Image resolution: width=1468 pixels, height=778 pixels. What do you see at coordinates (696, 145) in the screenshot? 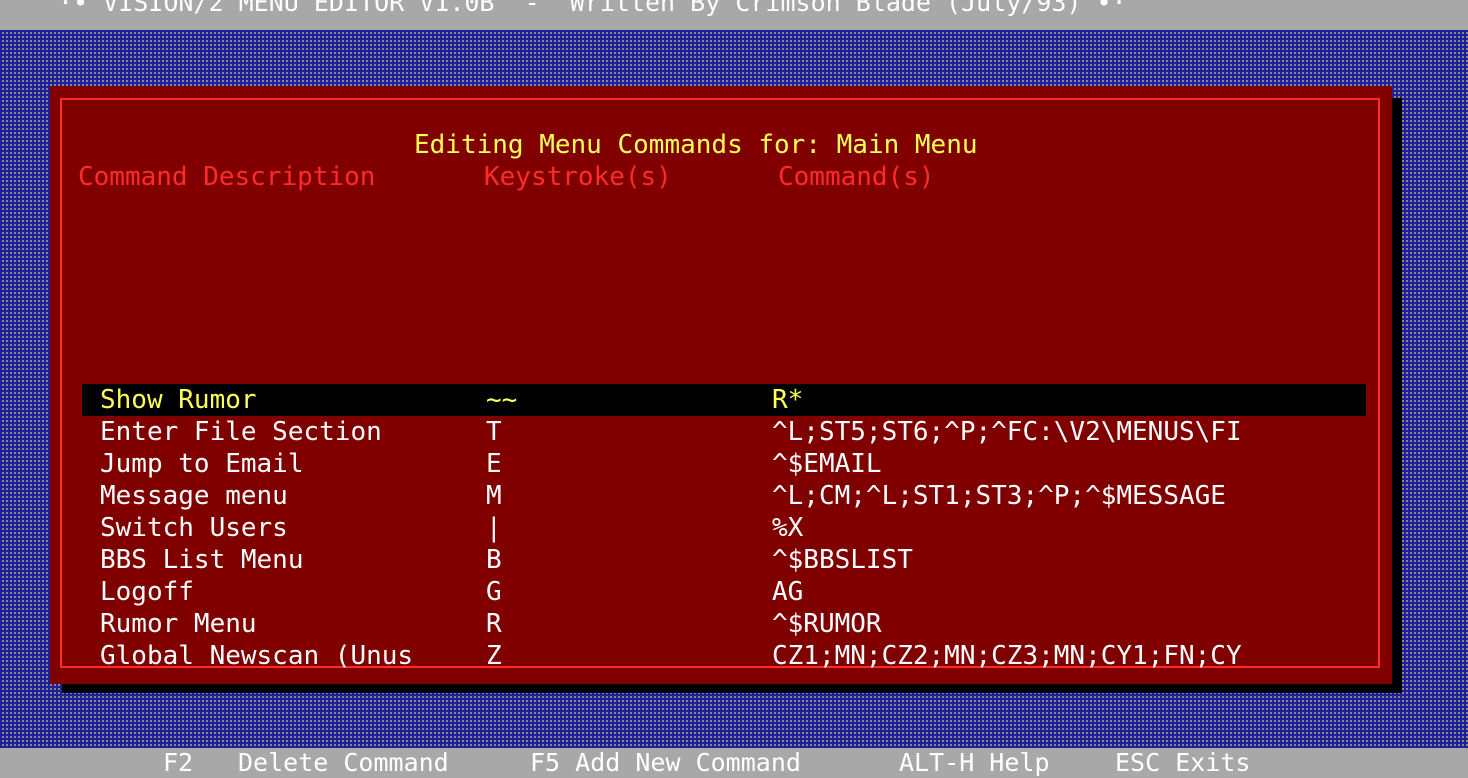
I see `editing-heading: Editing Menu Commands for: Main Menu` at bounding box center [696, 145].